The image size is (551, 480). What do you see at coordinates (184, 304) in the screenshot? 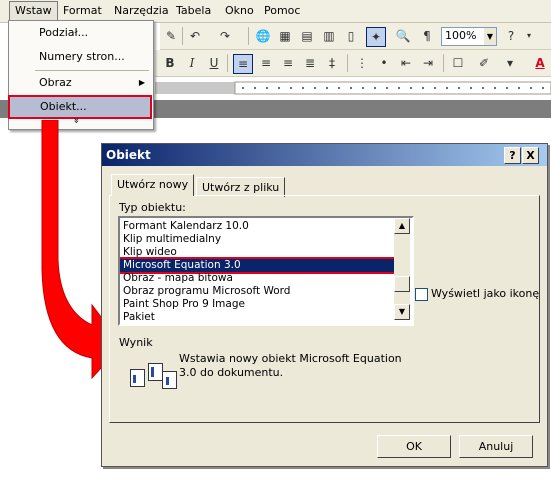
I see `list-item: Paint Shop Pro 9 Image` at bounding box center [184, 304].